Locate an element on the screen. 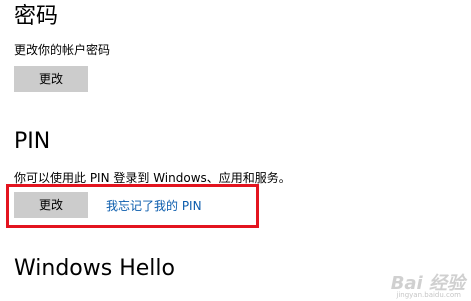  password-section-title: 密码 is located at coordinates (36, 16).